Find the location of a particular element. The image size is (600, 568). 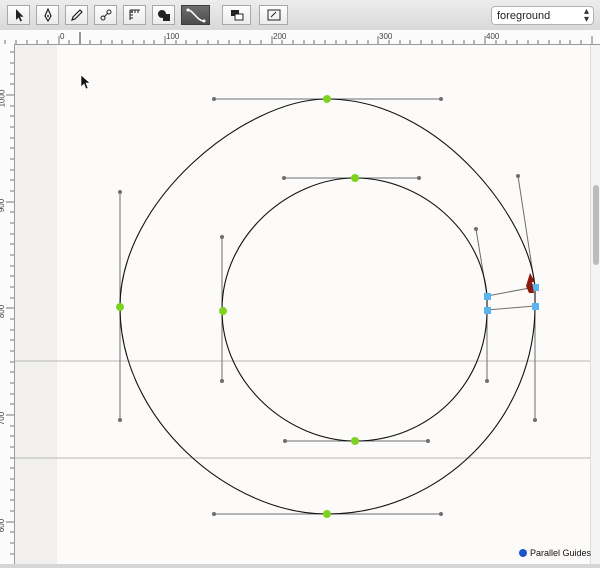

globe-icon is located at coordinates (523, 553).